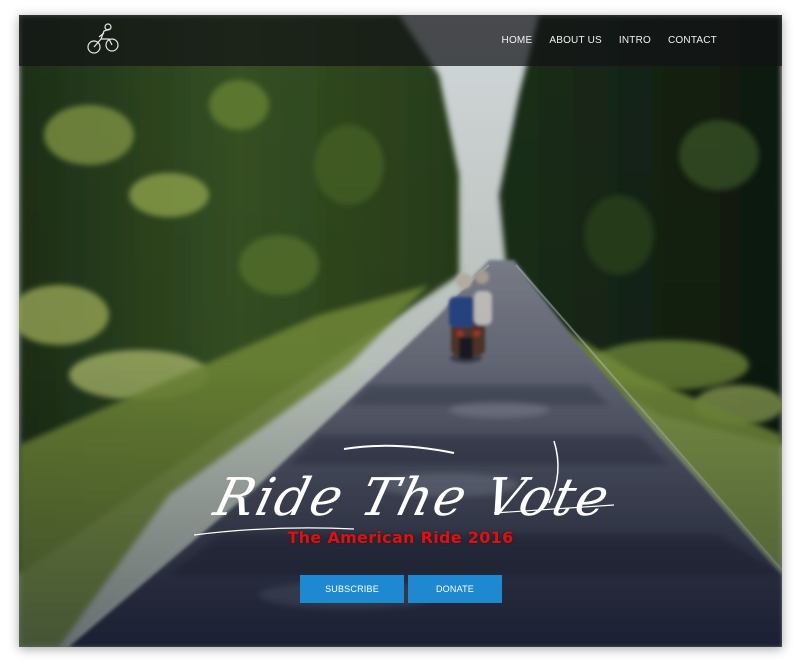 The image size is (800, 665). What do you see at coordinates (410, 498) in the screenshot?
I see `hero-title: Ride The Vote` at bounding box center [410, 498].